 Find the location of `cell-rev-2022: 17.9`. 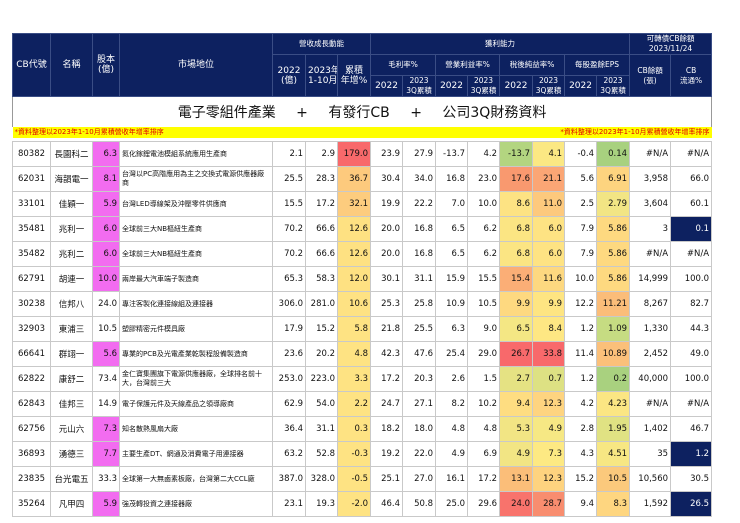

cell-rev-2022: 17.9 is located at coordinates (289, 329).